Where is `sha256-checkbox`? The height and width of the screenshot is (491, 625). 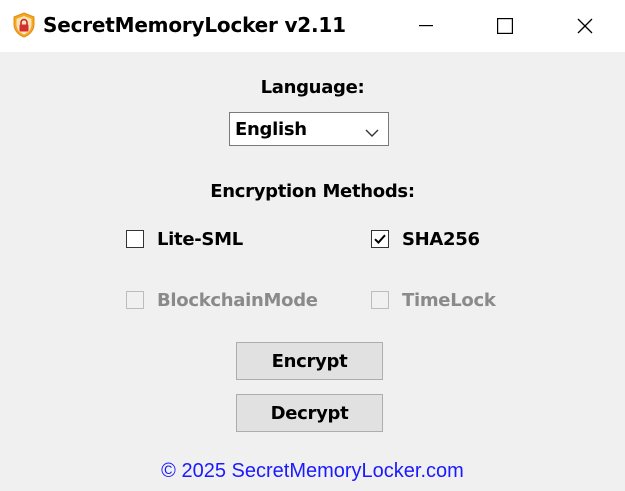 sha256-checkbox is located at coordinates (380, 239).